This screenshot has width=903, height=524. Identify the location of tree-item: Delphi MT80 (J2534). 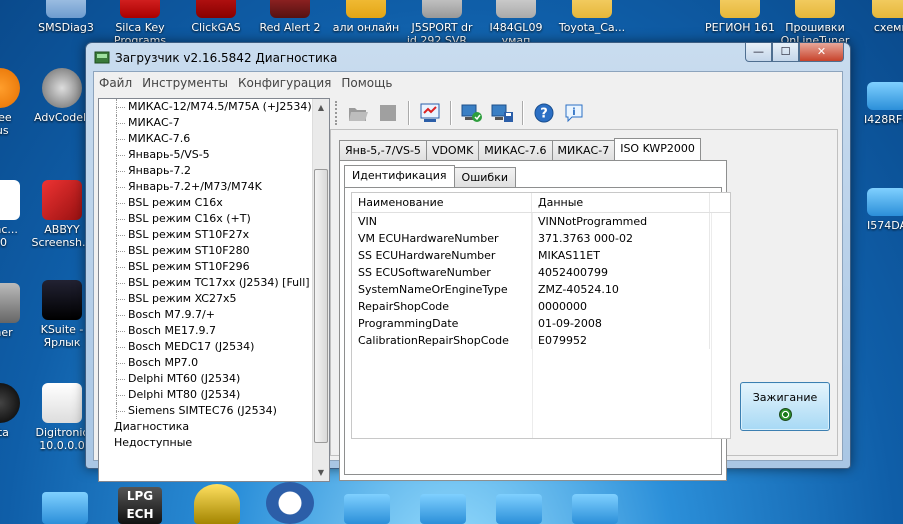
(214, 395).